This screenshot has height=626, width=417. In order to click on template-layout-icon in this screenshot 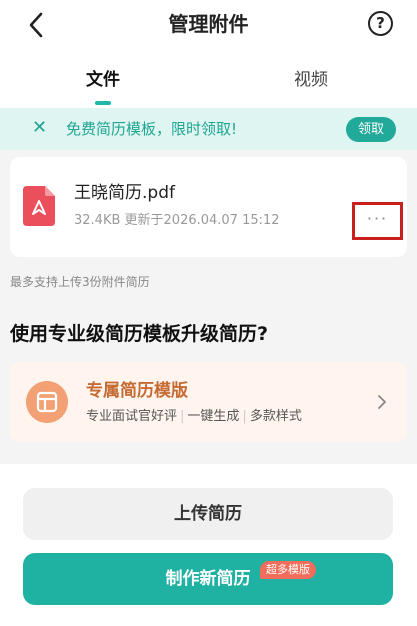, I will do `click(47, 402)`.